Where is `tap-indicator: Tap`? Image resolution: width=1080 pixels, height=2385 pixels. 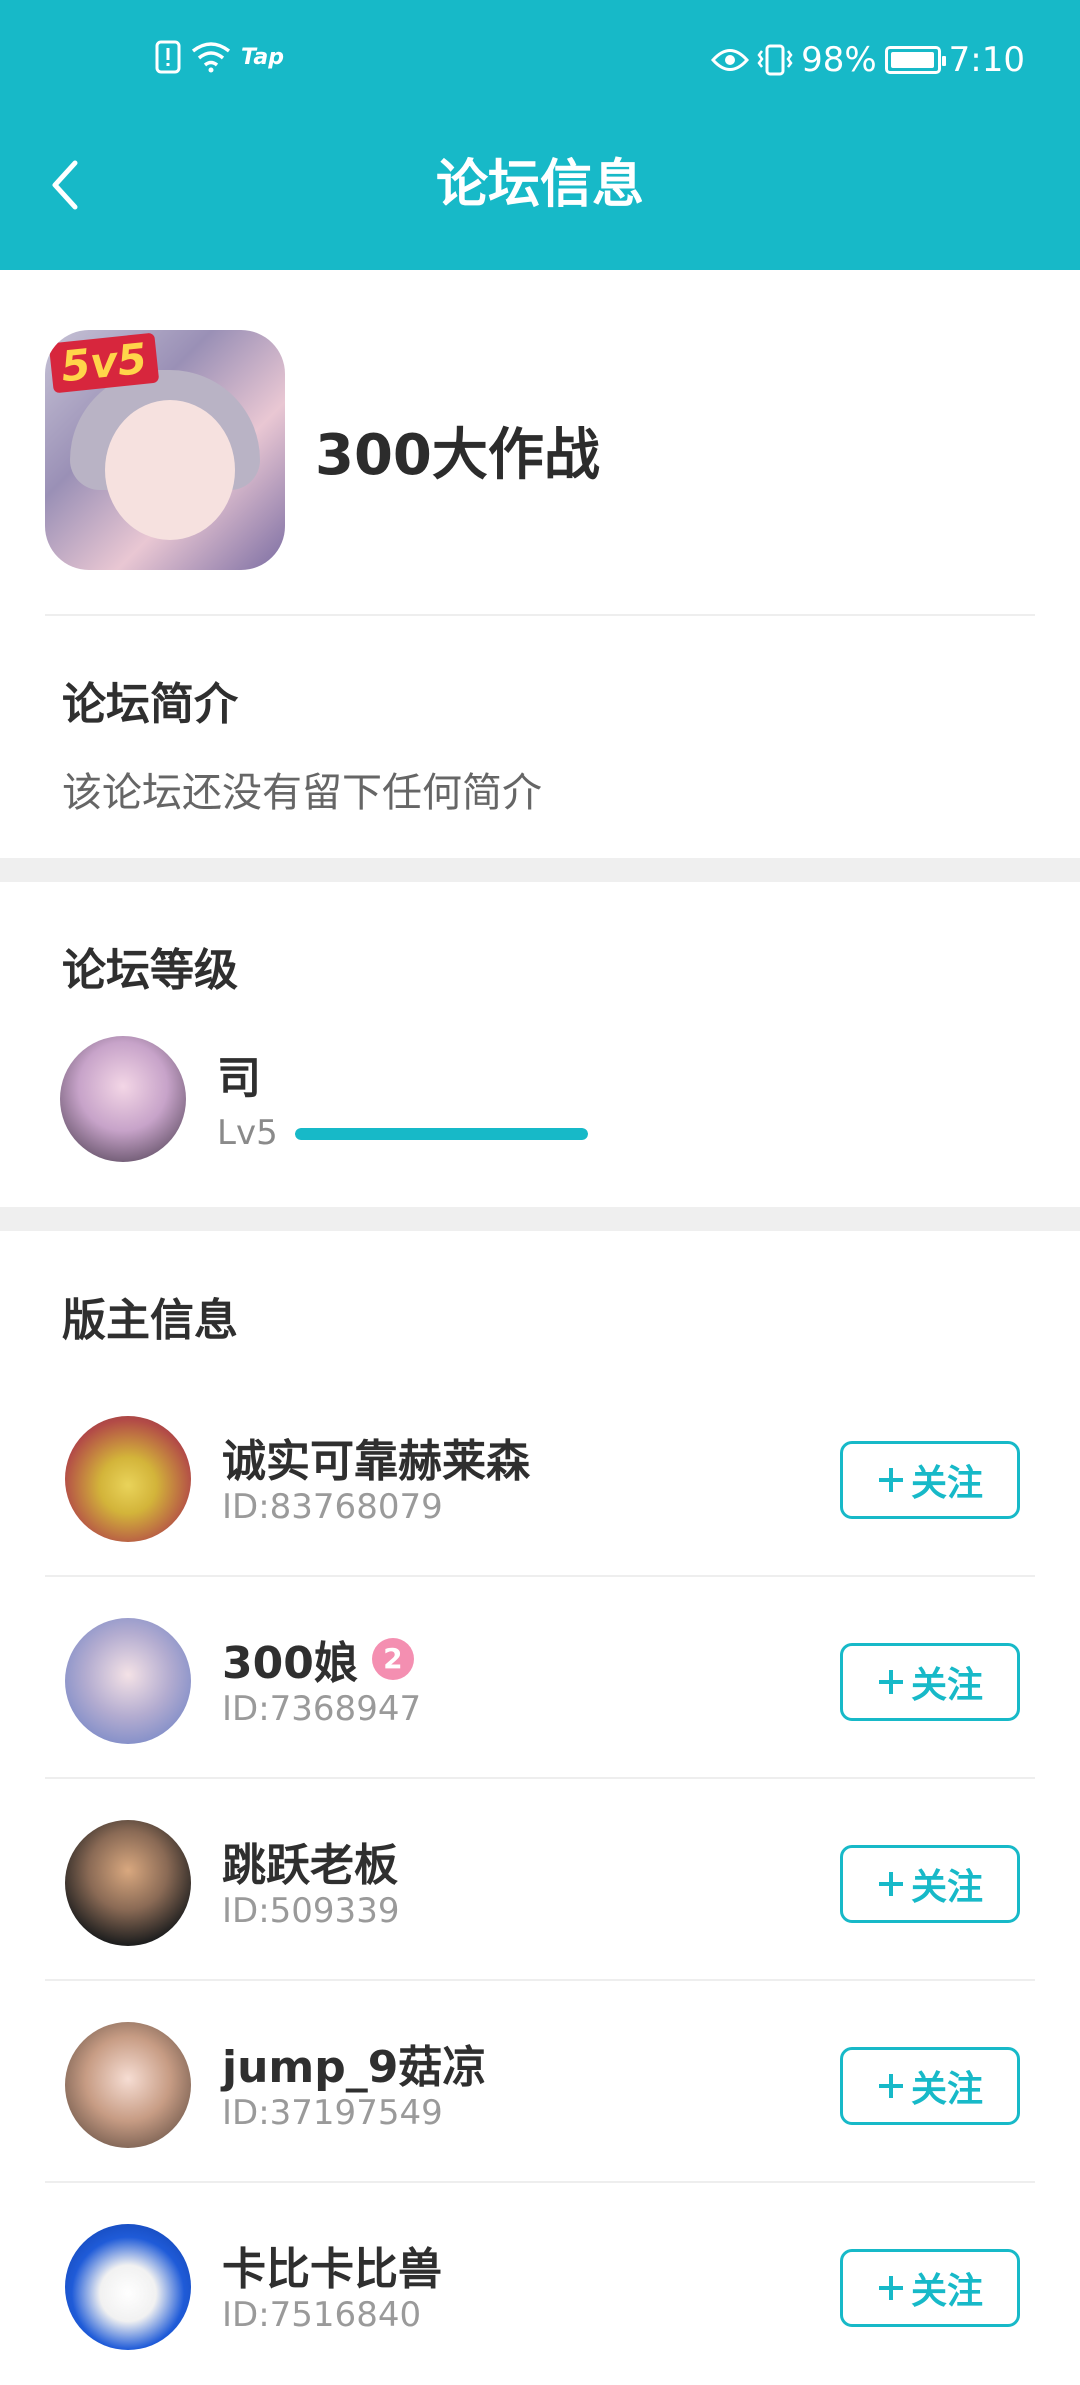 tap-indicator: Tap is located at coordinates (262, 57).